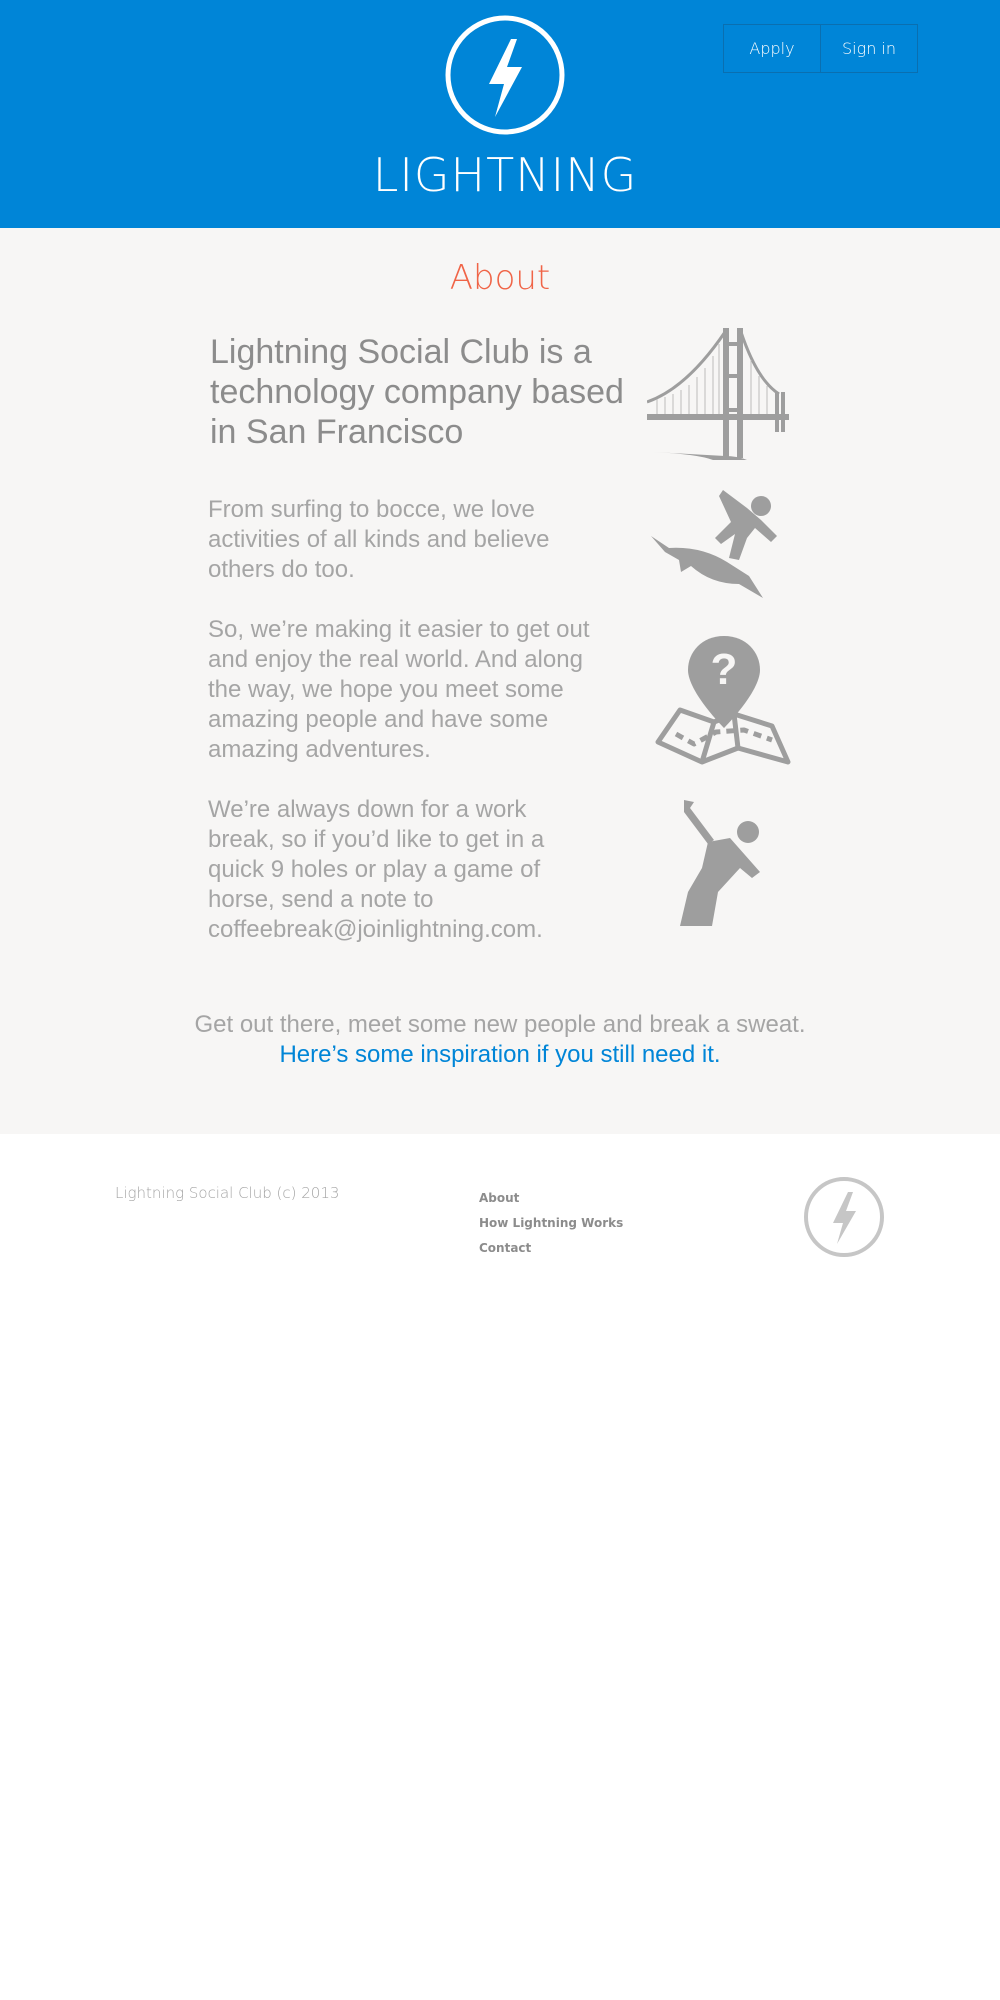 The width and height of the screenshot is (1000, 2000). I want to click on footer-link-contact: Contact, so click(551, 1248).